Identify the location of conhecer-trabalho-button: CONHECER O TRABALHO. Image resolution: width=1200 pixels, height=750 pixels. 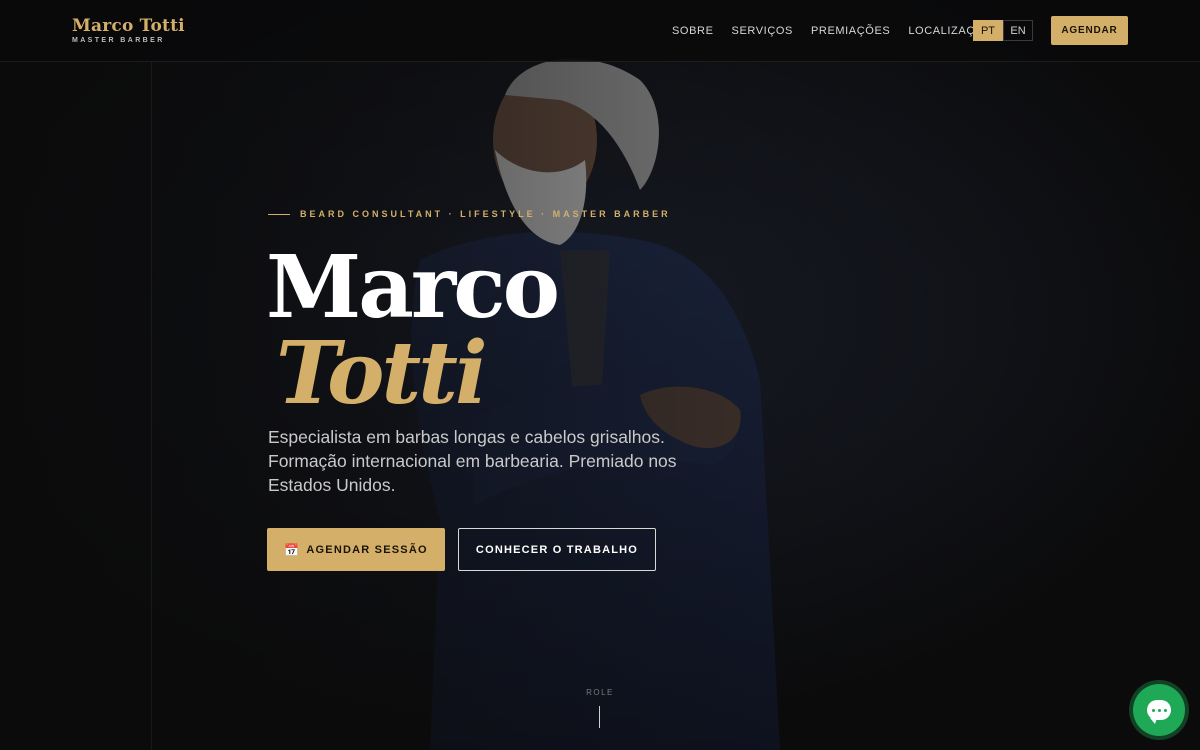
(557, 549).